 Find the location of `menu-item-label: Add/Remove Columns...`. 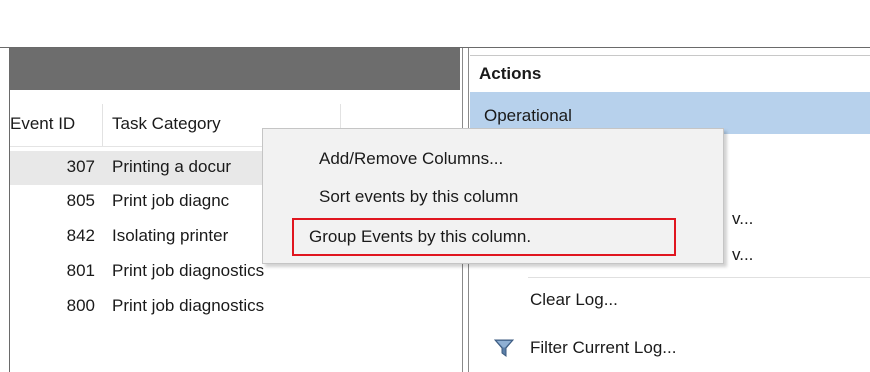

menu-item-label: Add/Remove Columns... is located at coordinates (411, 158).